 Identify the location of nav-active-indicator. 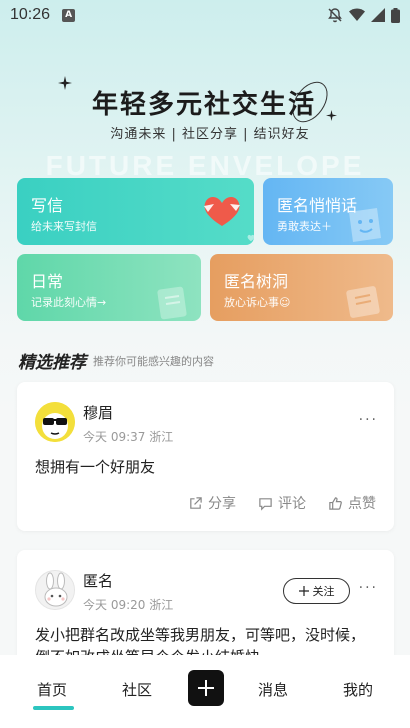
(53, 708).